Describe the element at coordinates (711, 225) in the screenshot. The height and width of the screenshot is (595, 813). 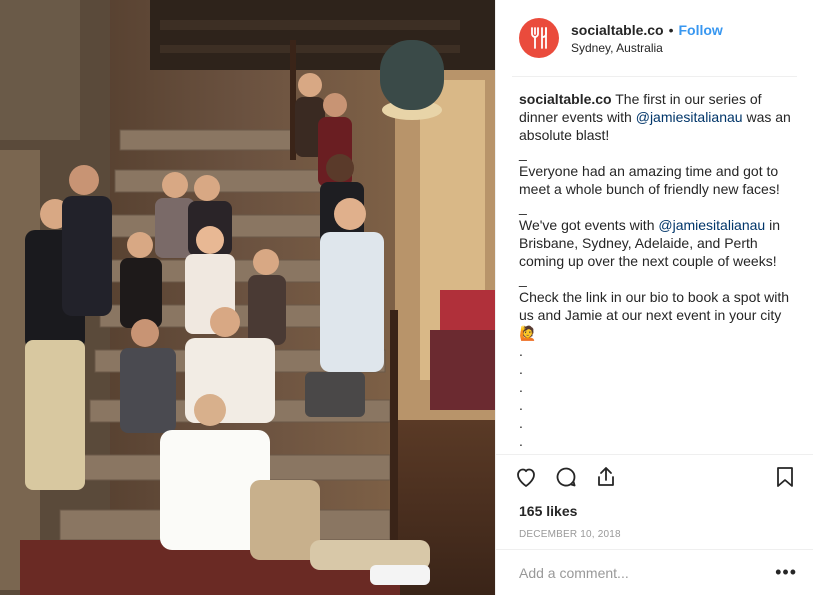
I see `caption-mention-2: @jamiesitalianau` at that location.